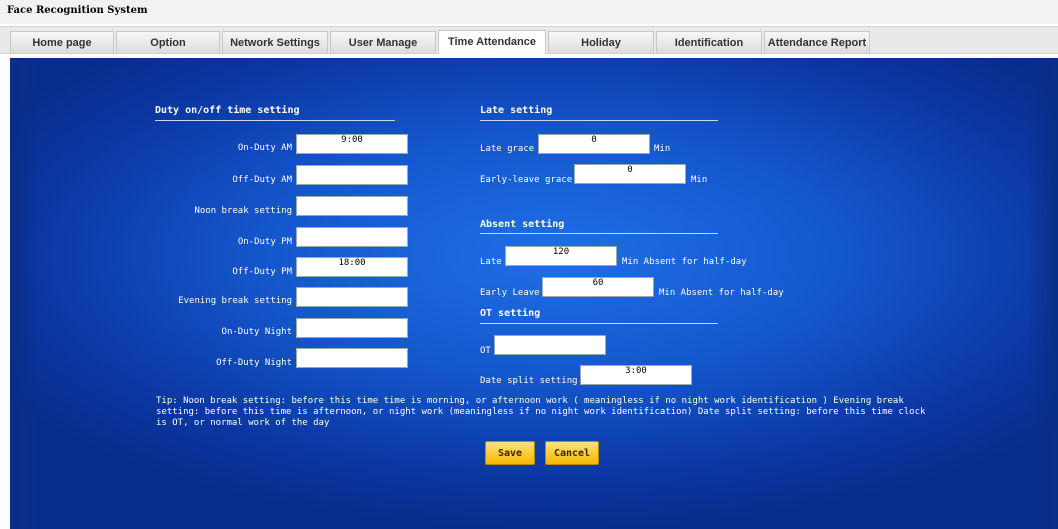 The height and width of the screenshot is (529, 1058). Describe the element at coordinates (684, 262) in the screenshot. I see `absent-late-unit: Min Absent for half-day` at that location.